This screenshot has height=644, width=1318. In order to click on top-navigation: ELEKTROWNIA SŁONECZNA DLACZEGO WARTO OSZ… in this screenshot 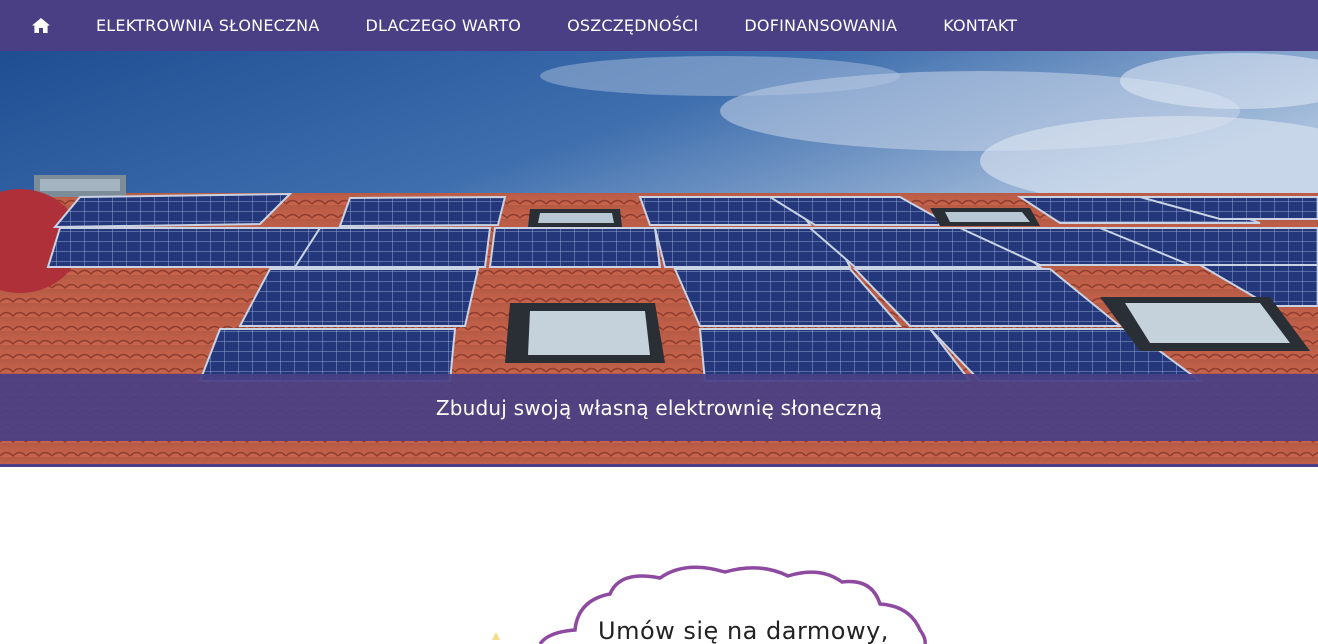, I will do `click(659, 25)`.